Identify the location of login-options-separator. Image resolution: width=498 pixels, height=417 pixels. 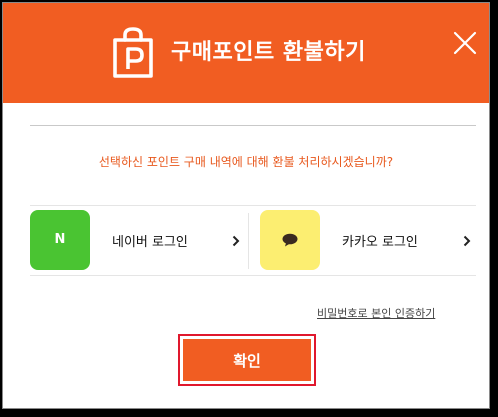
(248, 241).